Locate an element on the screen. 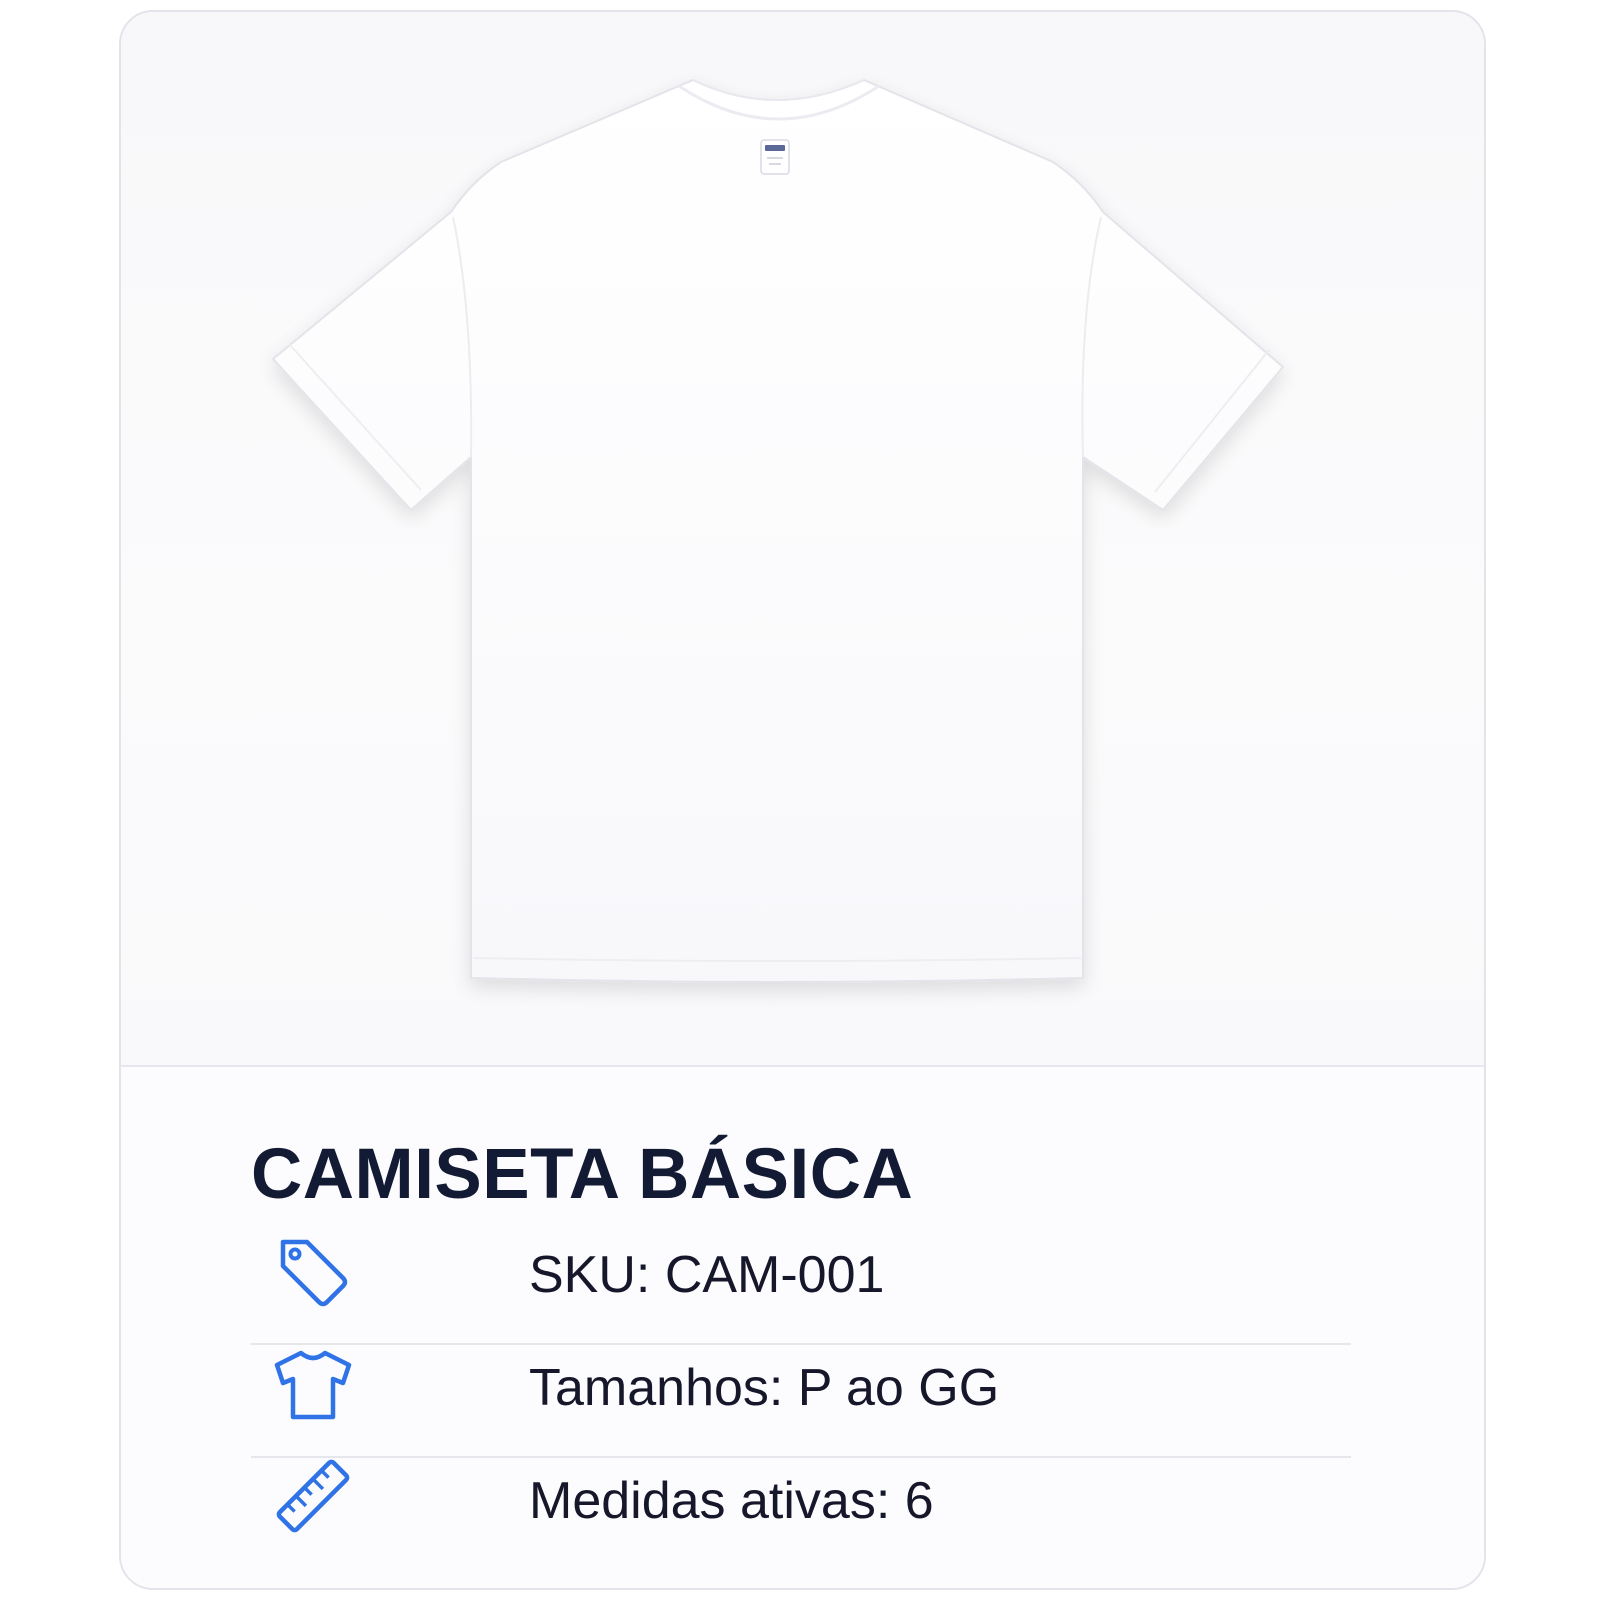 This screenshot has height=1600, width=1600. sizes-text: Tamanhos: P ao GG is located at coordinates (764, 1387).